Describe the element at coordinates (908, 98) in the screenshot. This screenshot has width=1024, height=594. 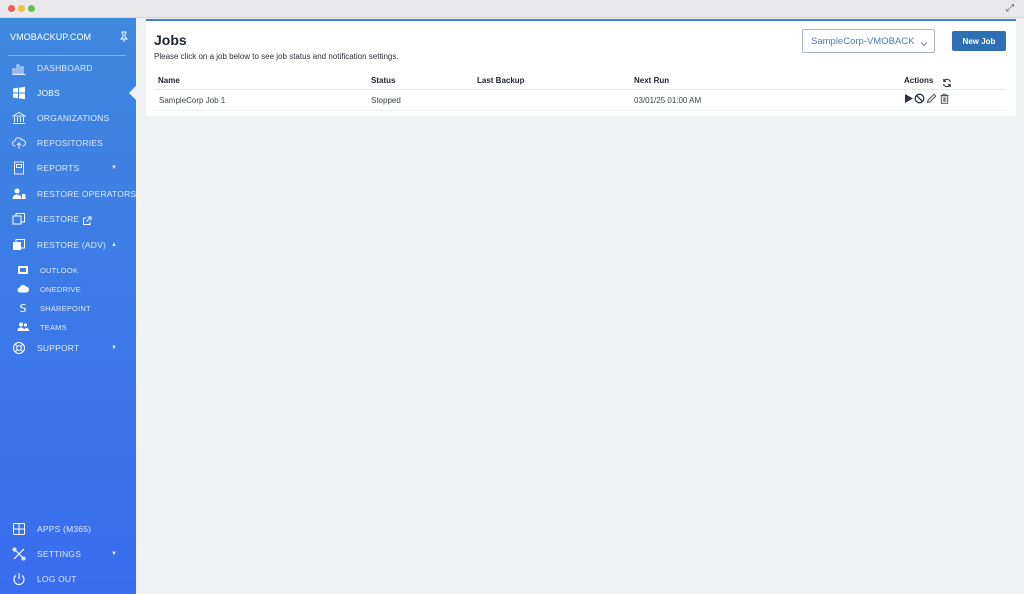
I see `play-icon` at that location.